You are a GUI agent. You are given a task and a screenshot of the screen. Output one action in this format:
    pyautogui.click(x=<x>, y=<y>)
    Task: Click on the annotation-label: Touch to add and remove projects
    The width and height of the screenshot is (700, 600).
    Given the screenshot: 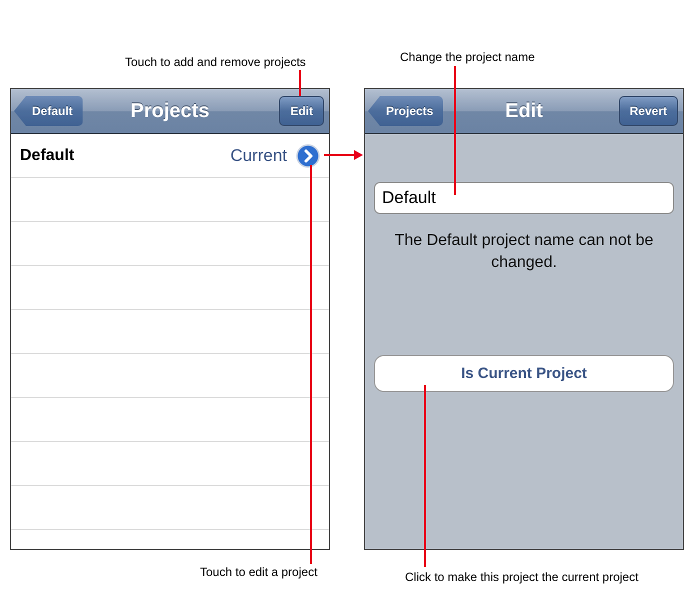 What is the action you would take?
    pyautogui.click(x=215, y=62)
    